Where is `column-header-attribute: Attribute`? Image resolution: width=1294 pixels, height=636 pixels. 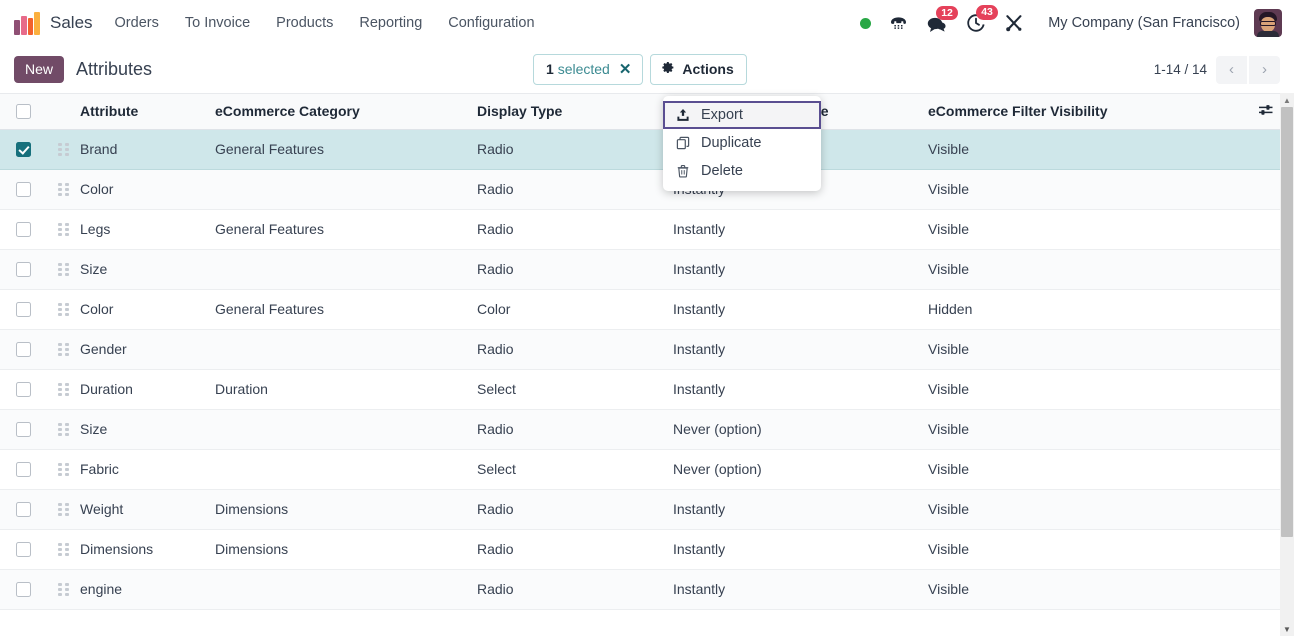 column-header-attribute: Attribute is located at coordinates (147, 112).